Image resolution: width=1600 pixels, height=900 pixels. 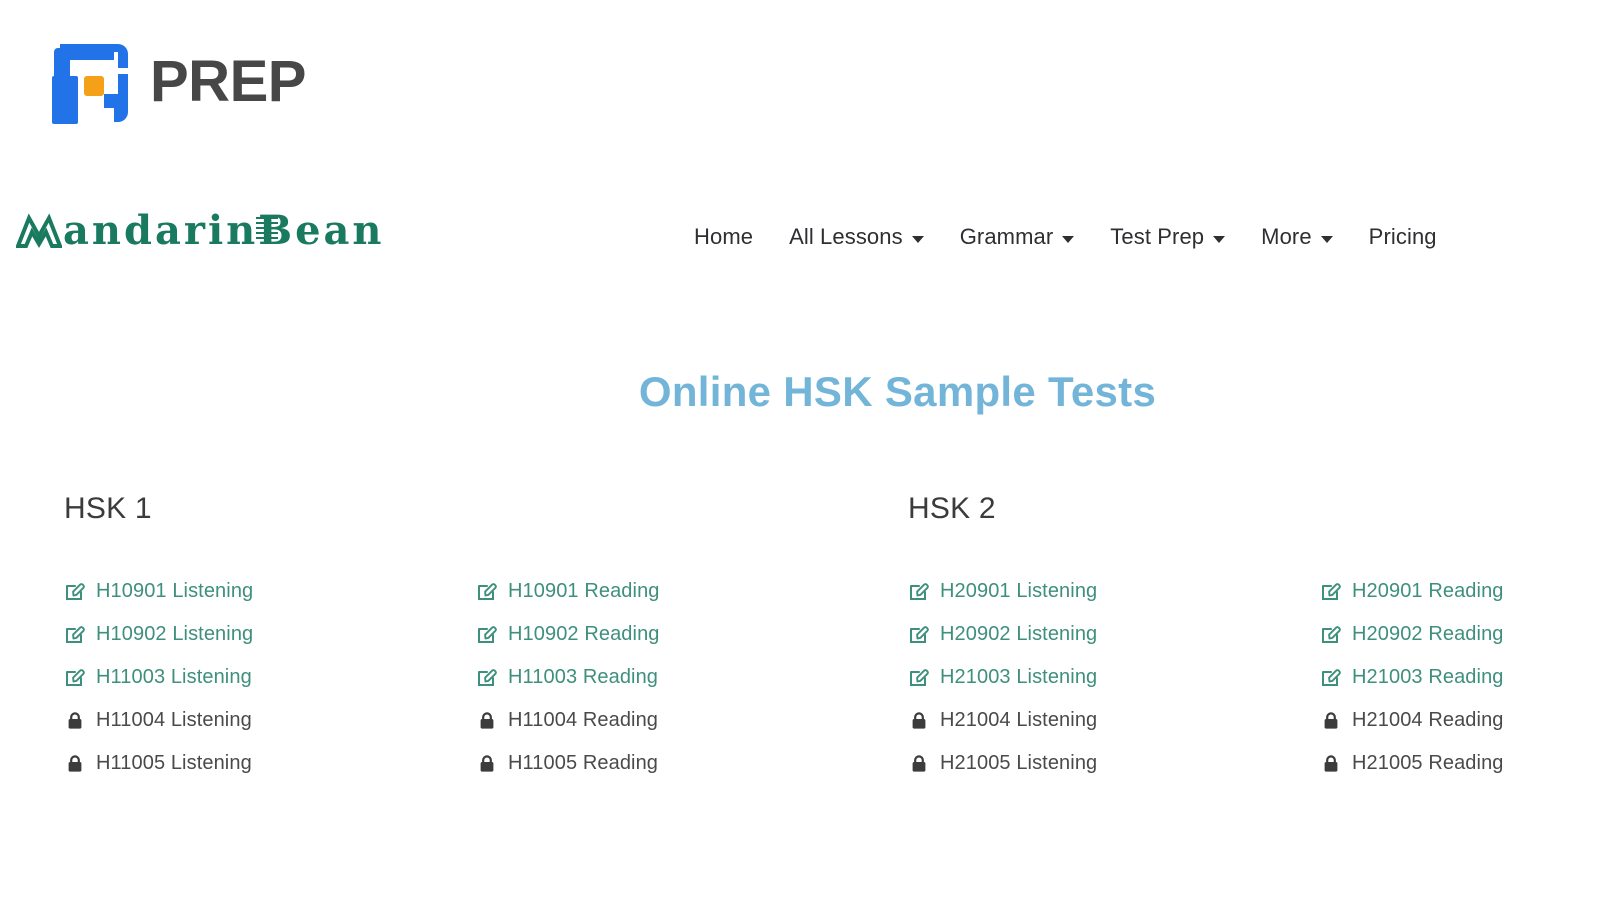 What do you see at coordinates (94, 84) in the screenshot?
I see `prep-logo-icon` at bounding box center [94, 84].